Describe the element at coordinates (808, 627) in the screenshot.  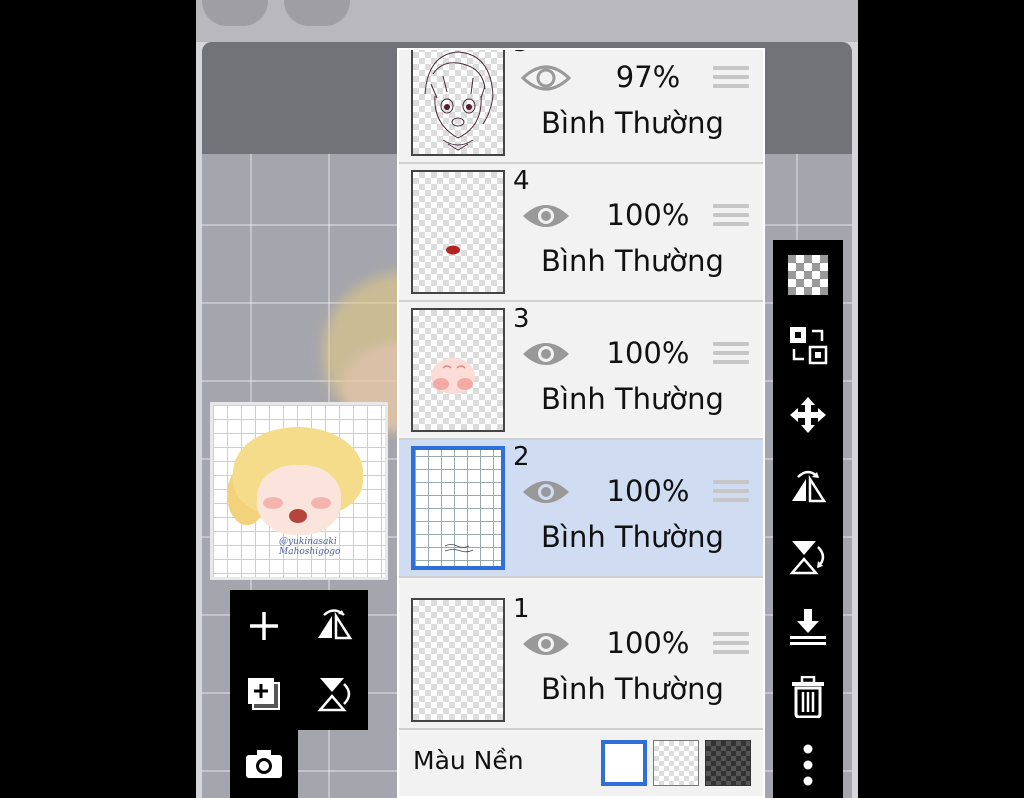
I see `merge-down-icon` at that location.